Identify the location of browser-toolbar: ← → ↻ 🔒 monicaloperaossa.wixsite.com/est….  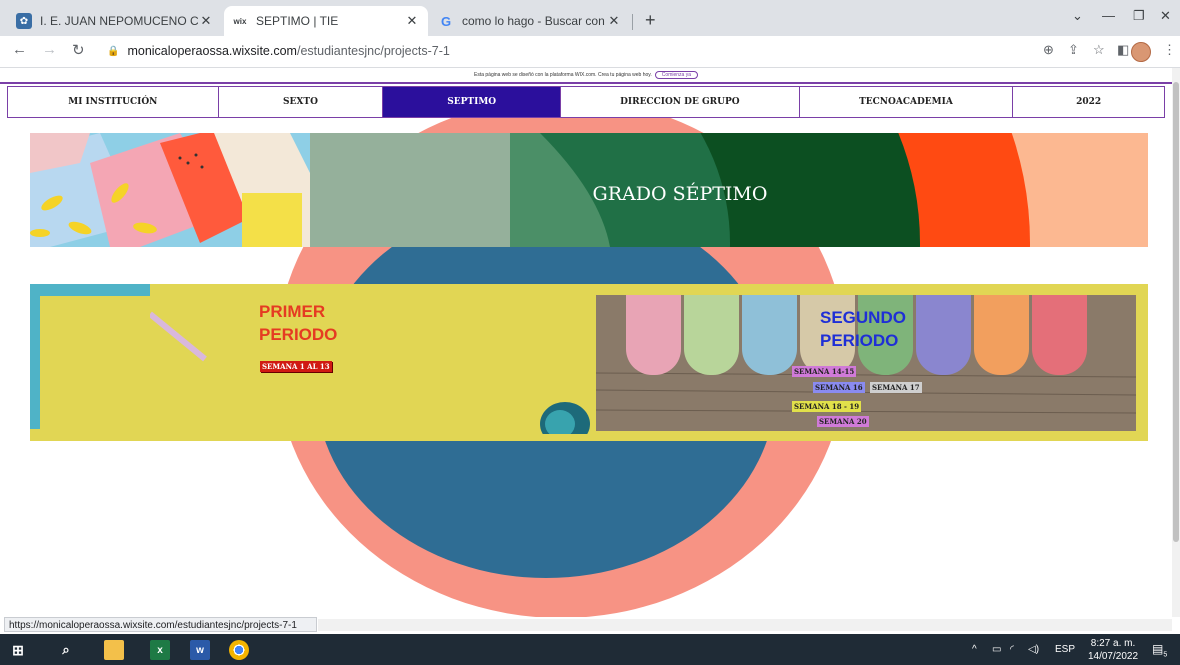
(590, 52).